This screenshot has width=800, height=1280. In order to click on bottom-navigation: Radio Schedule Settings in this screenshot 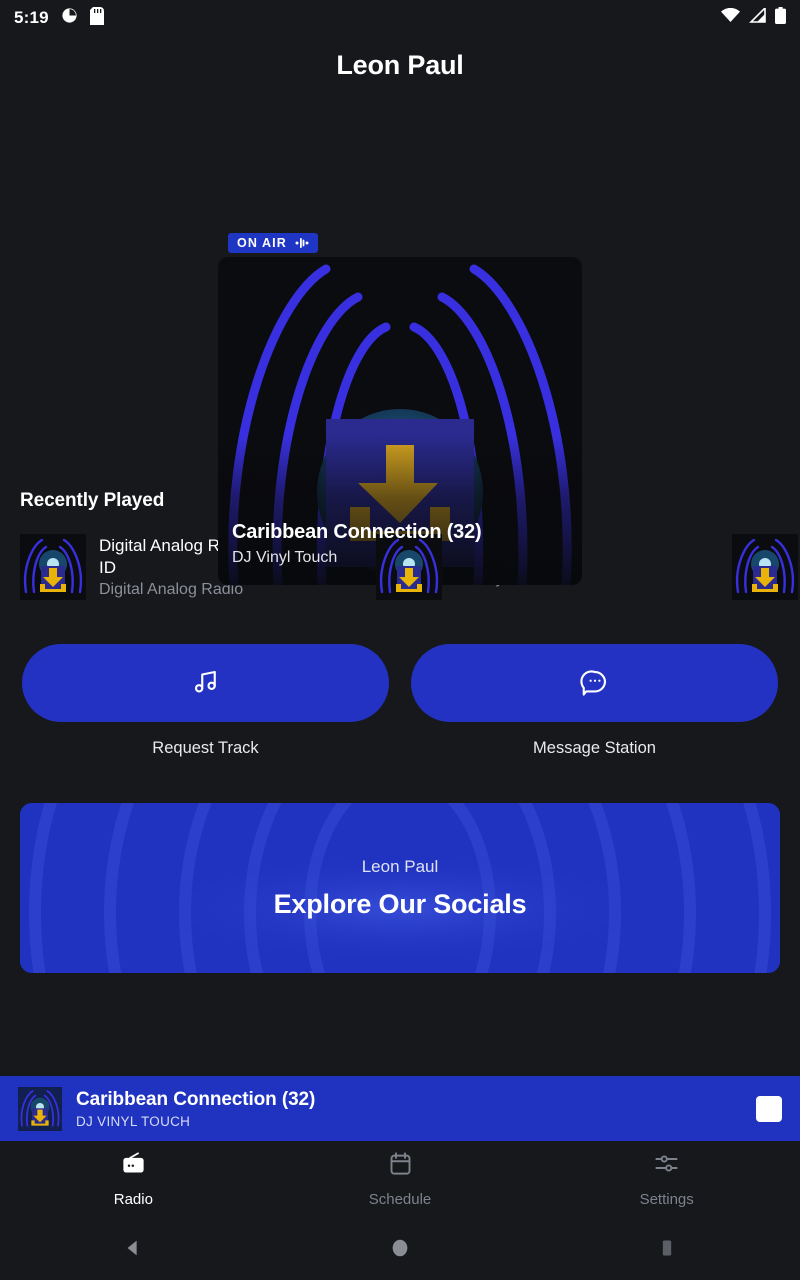, I will do `click(400, 1178)`.